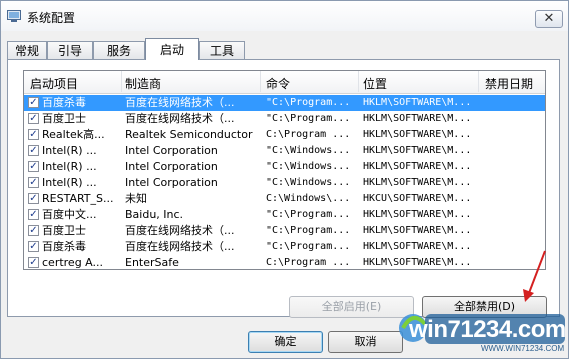  I want to click on header-command: 命令, so click(278, 83).